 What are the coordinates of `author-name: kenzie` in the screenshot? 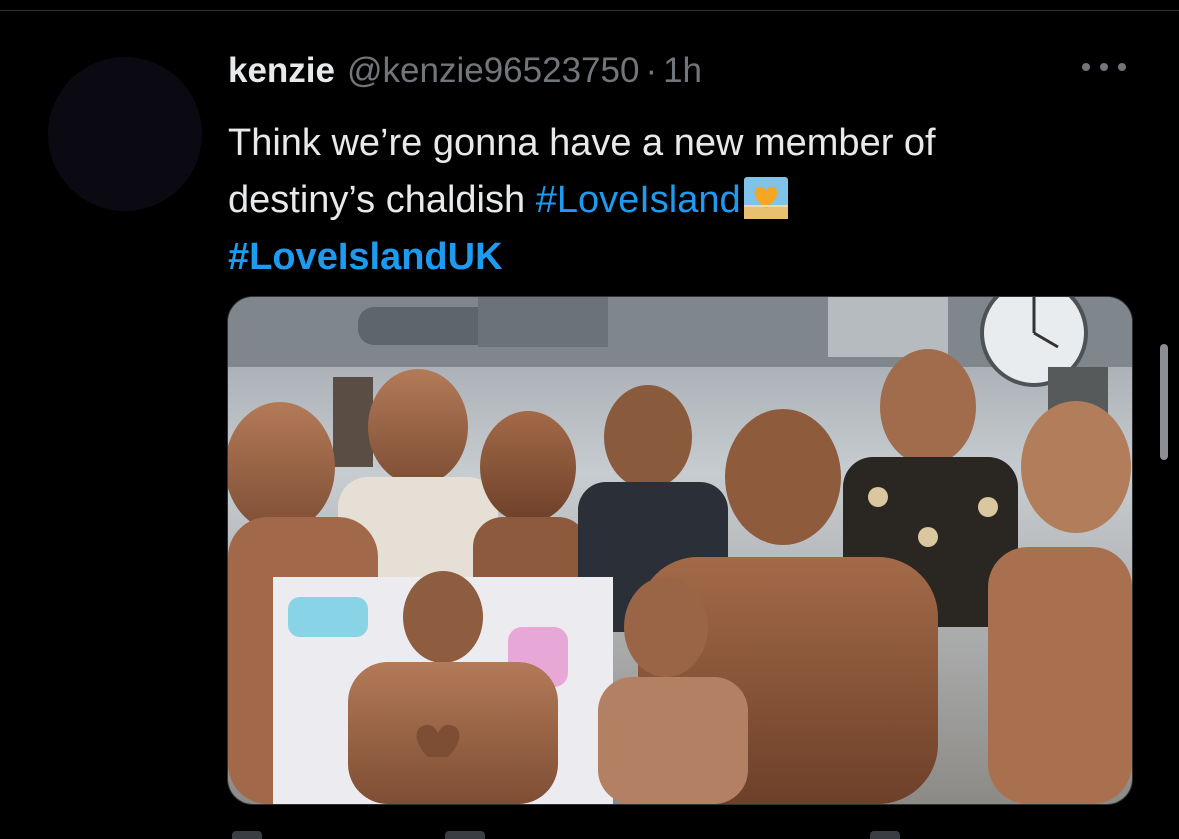 It's located at (281, 71).